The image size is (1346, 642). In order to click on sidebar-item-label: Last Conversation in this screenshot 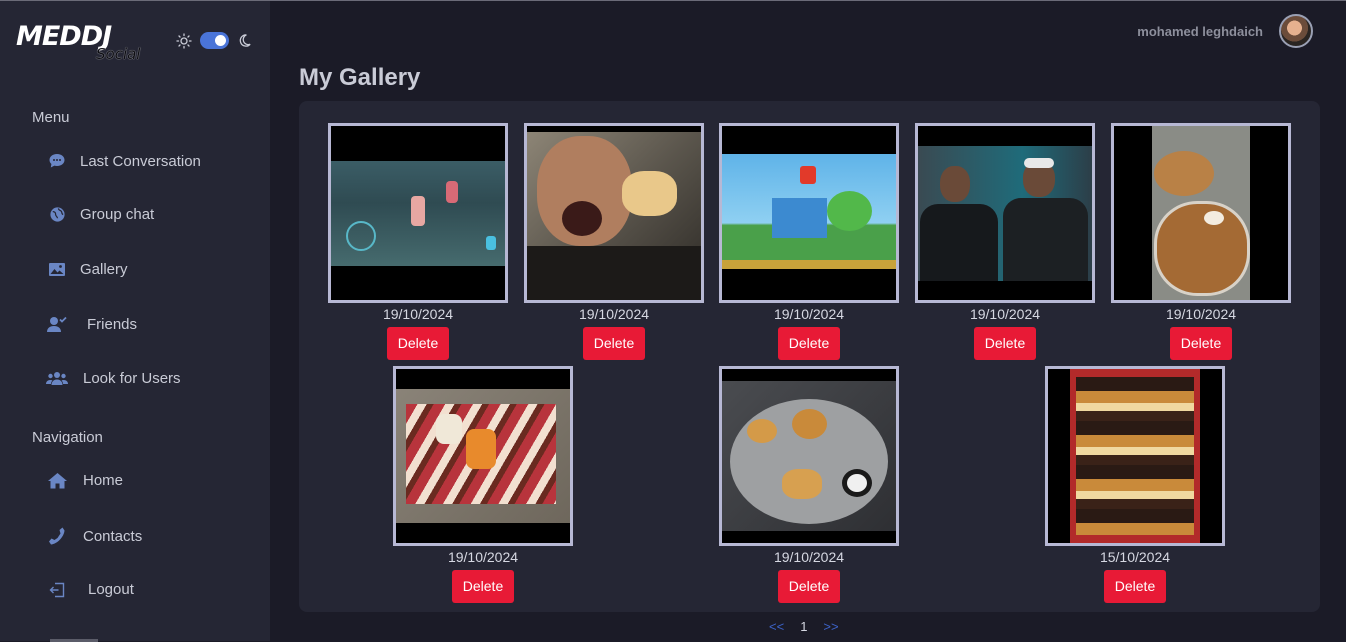, I will do `click(140, 161)`.